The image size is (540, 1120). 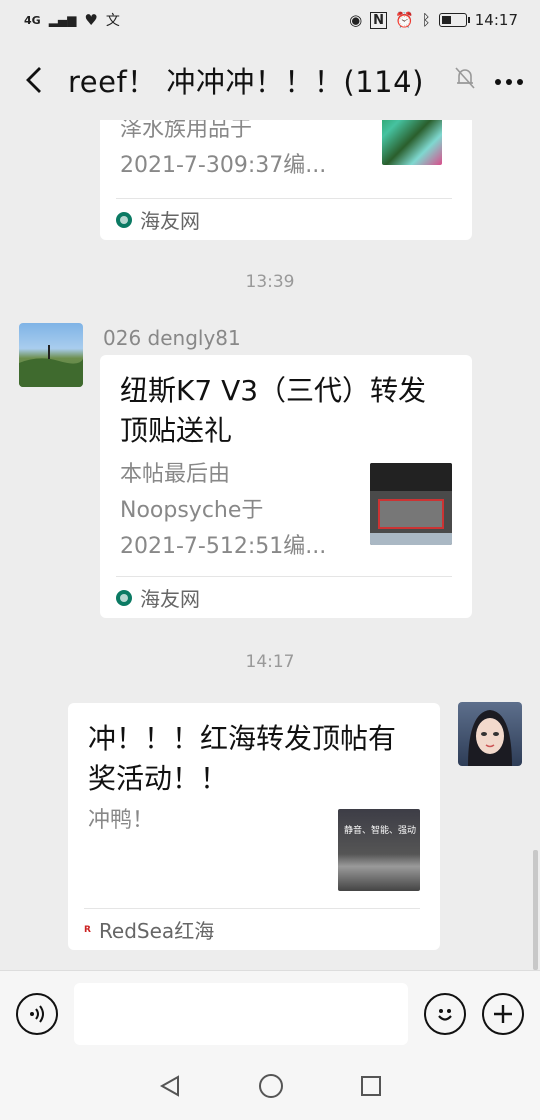 I want to click on heart-icon: ♥, so click(x=91, y=20).